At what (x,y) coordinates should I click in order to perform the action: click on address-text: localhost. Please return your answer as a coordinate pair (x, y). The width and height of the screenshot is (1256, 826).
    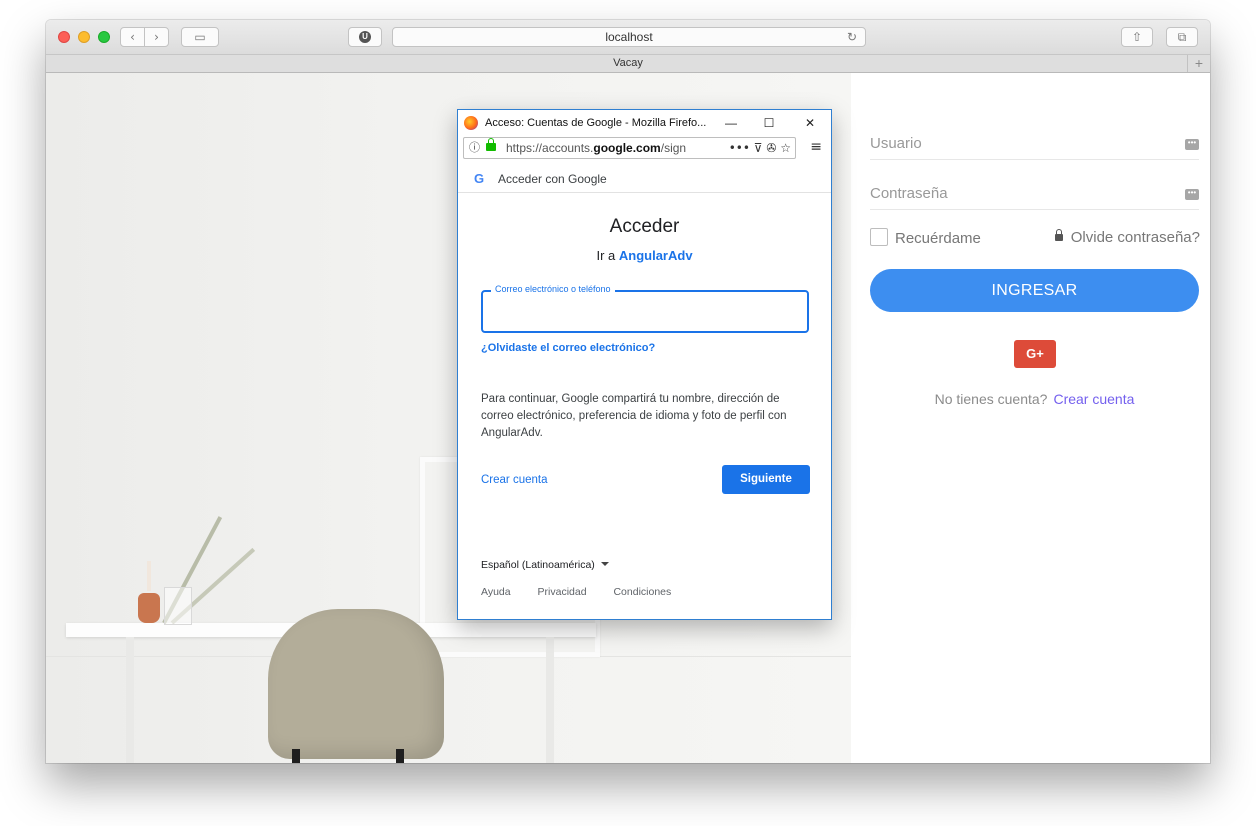
    Looking at the image, I should click on (629, 37).